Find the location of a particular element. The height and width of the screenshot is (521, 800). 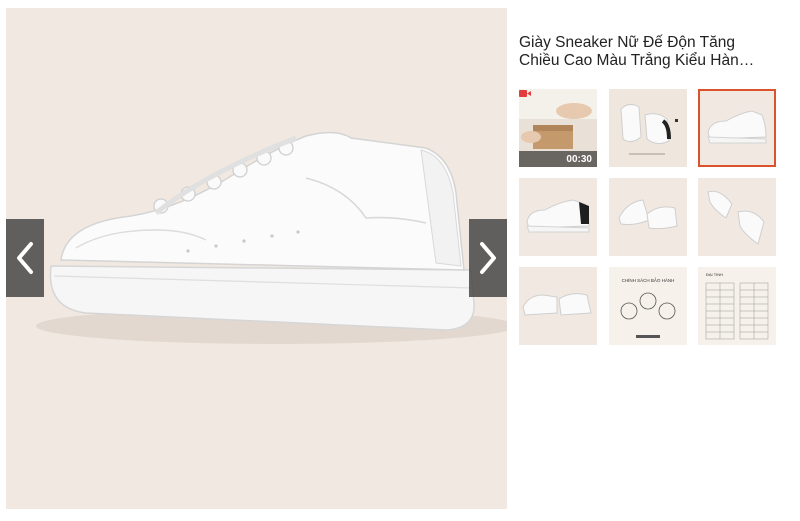

previous-image-button is located at coordinates (25, 258).